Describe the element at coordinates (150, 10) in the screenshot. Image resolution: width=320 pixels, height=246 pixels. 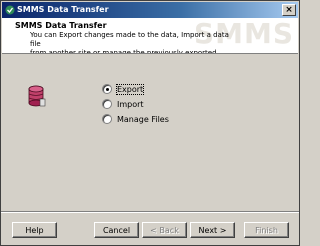
I see `title-bar: SMMS Data Transfer ×` at that location.